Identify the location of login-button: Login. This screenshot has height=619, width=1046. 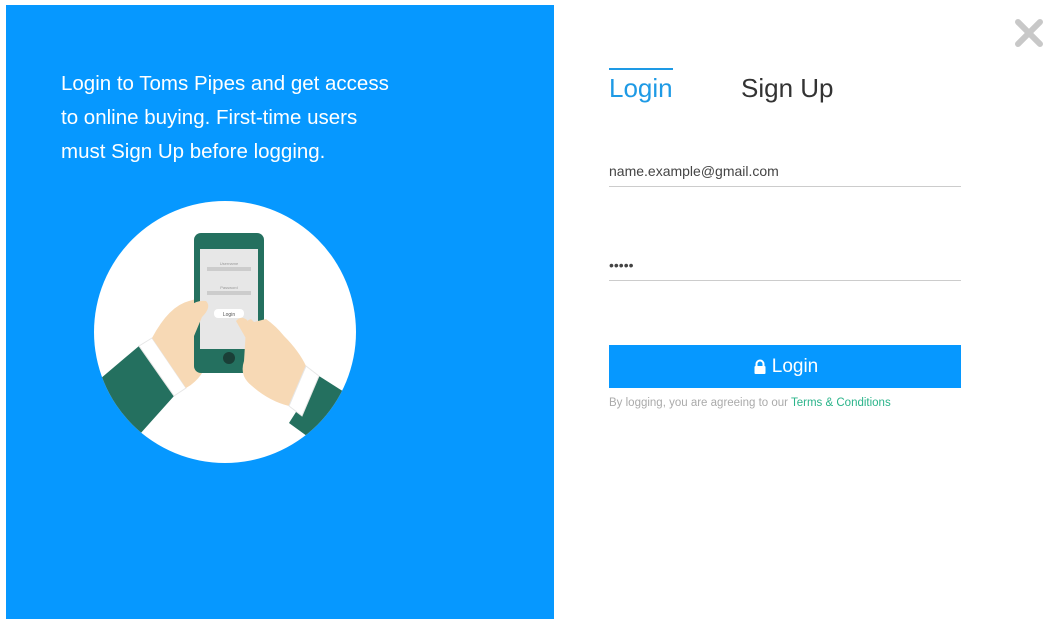
(785, 366).